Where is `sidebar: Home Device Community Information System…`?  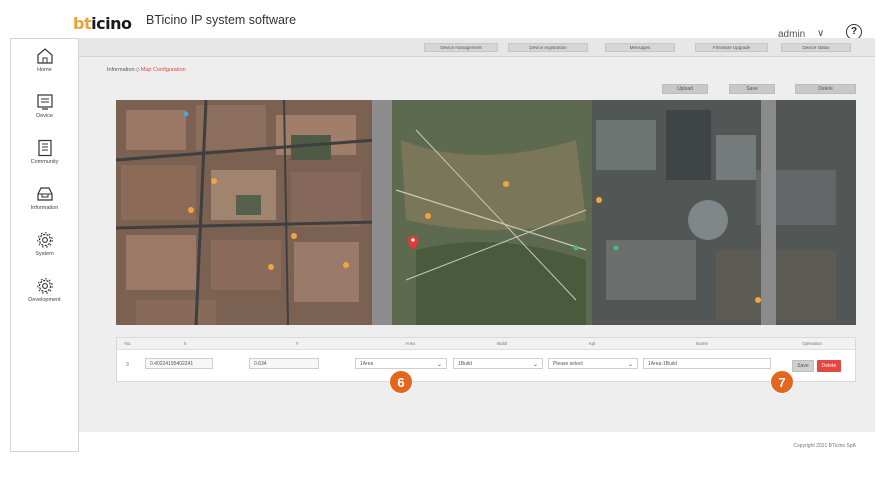
sidebar: Home Device Community Information System… is located at coordinates (44, 245).